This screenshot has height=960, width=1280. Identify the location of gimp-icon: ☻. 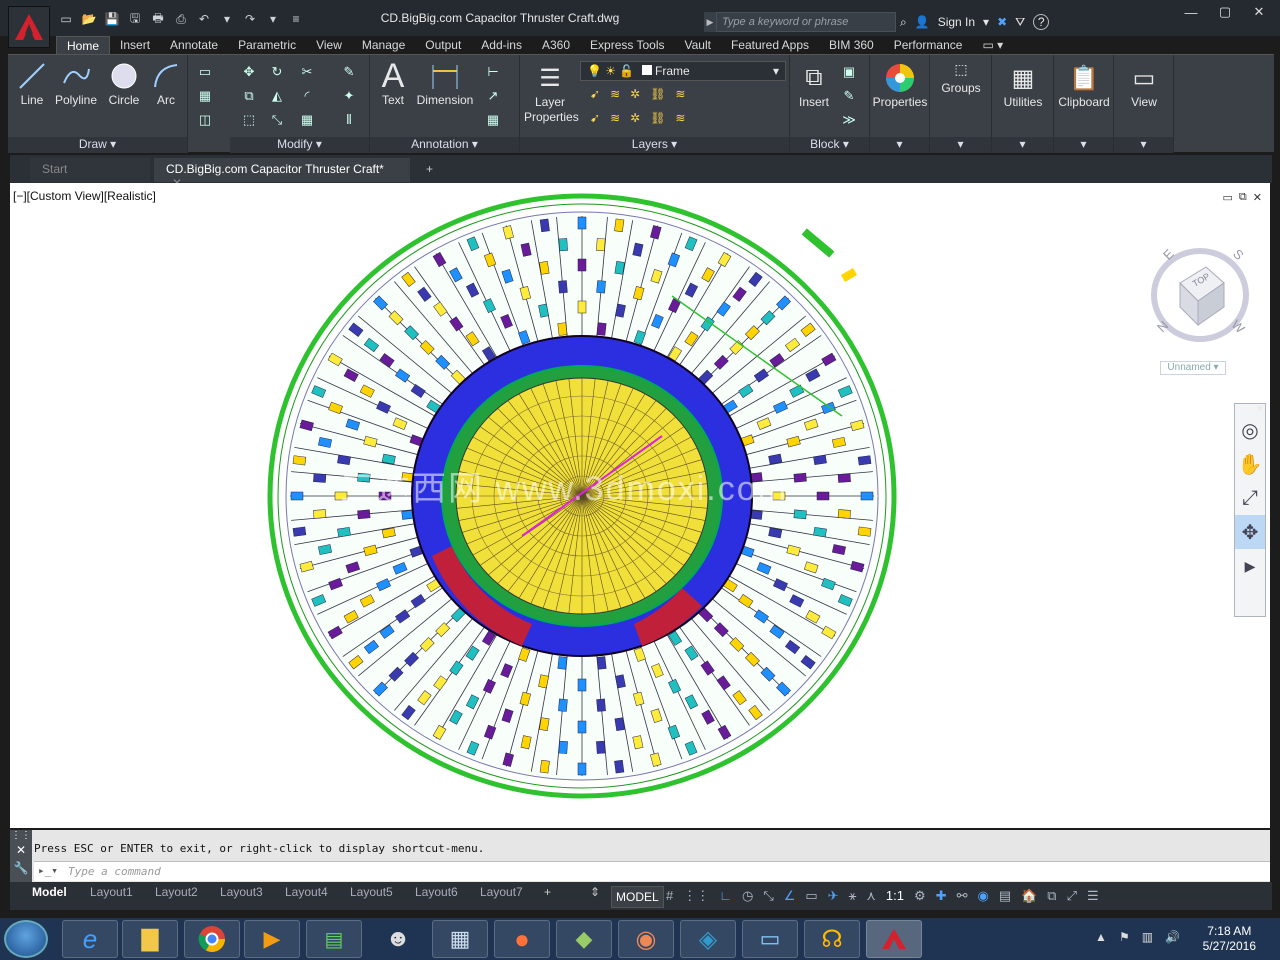
(398, 939).